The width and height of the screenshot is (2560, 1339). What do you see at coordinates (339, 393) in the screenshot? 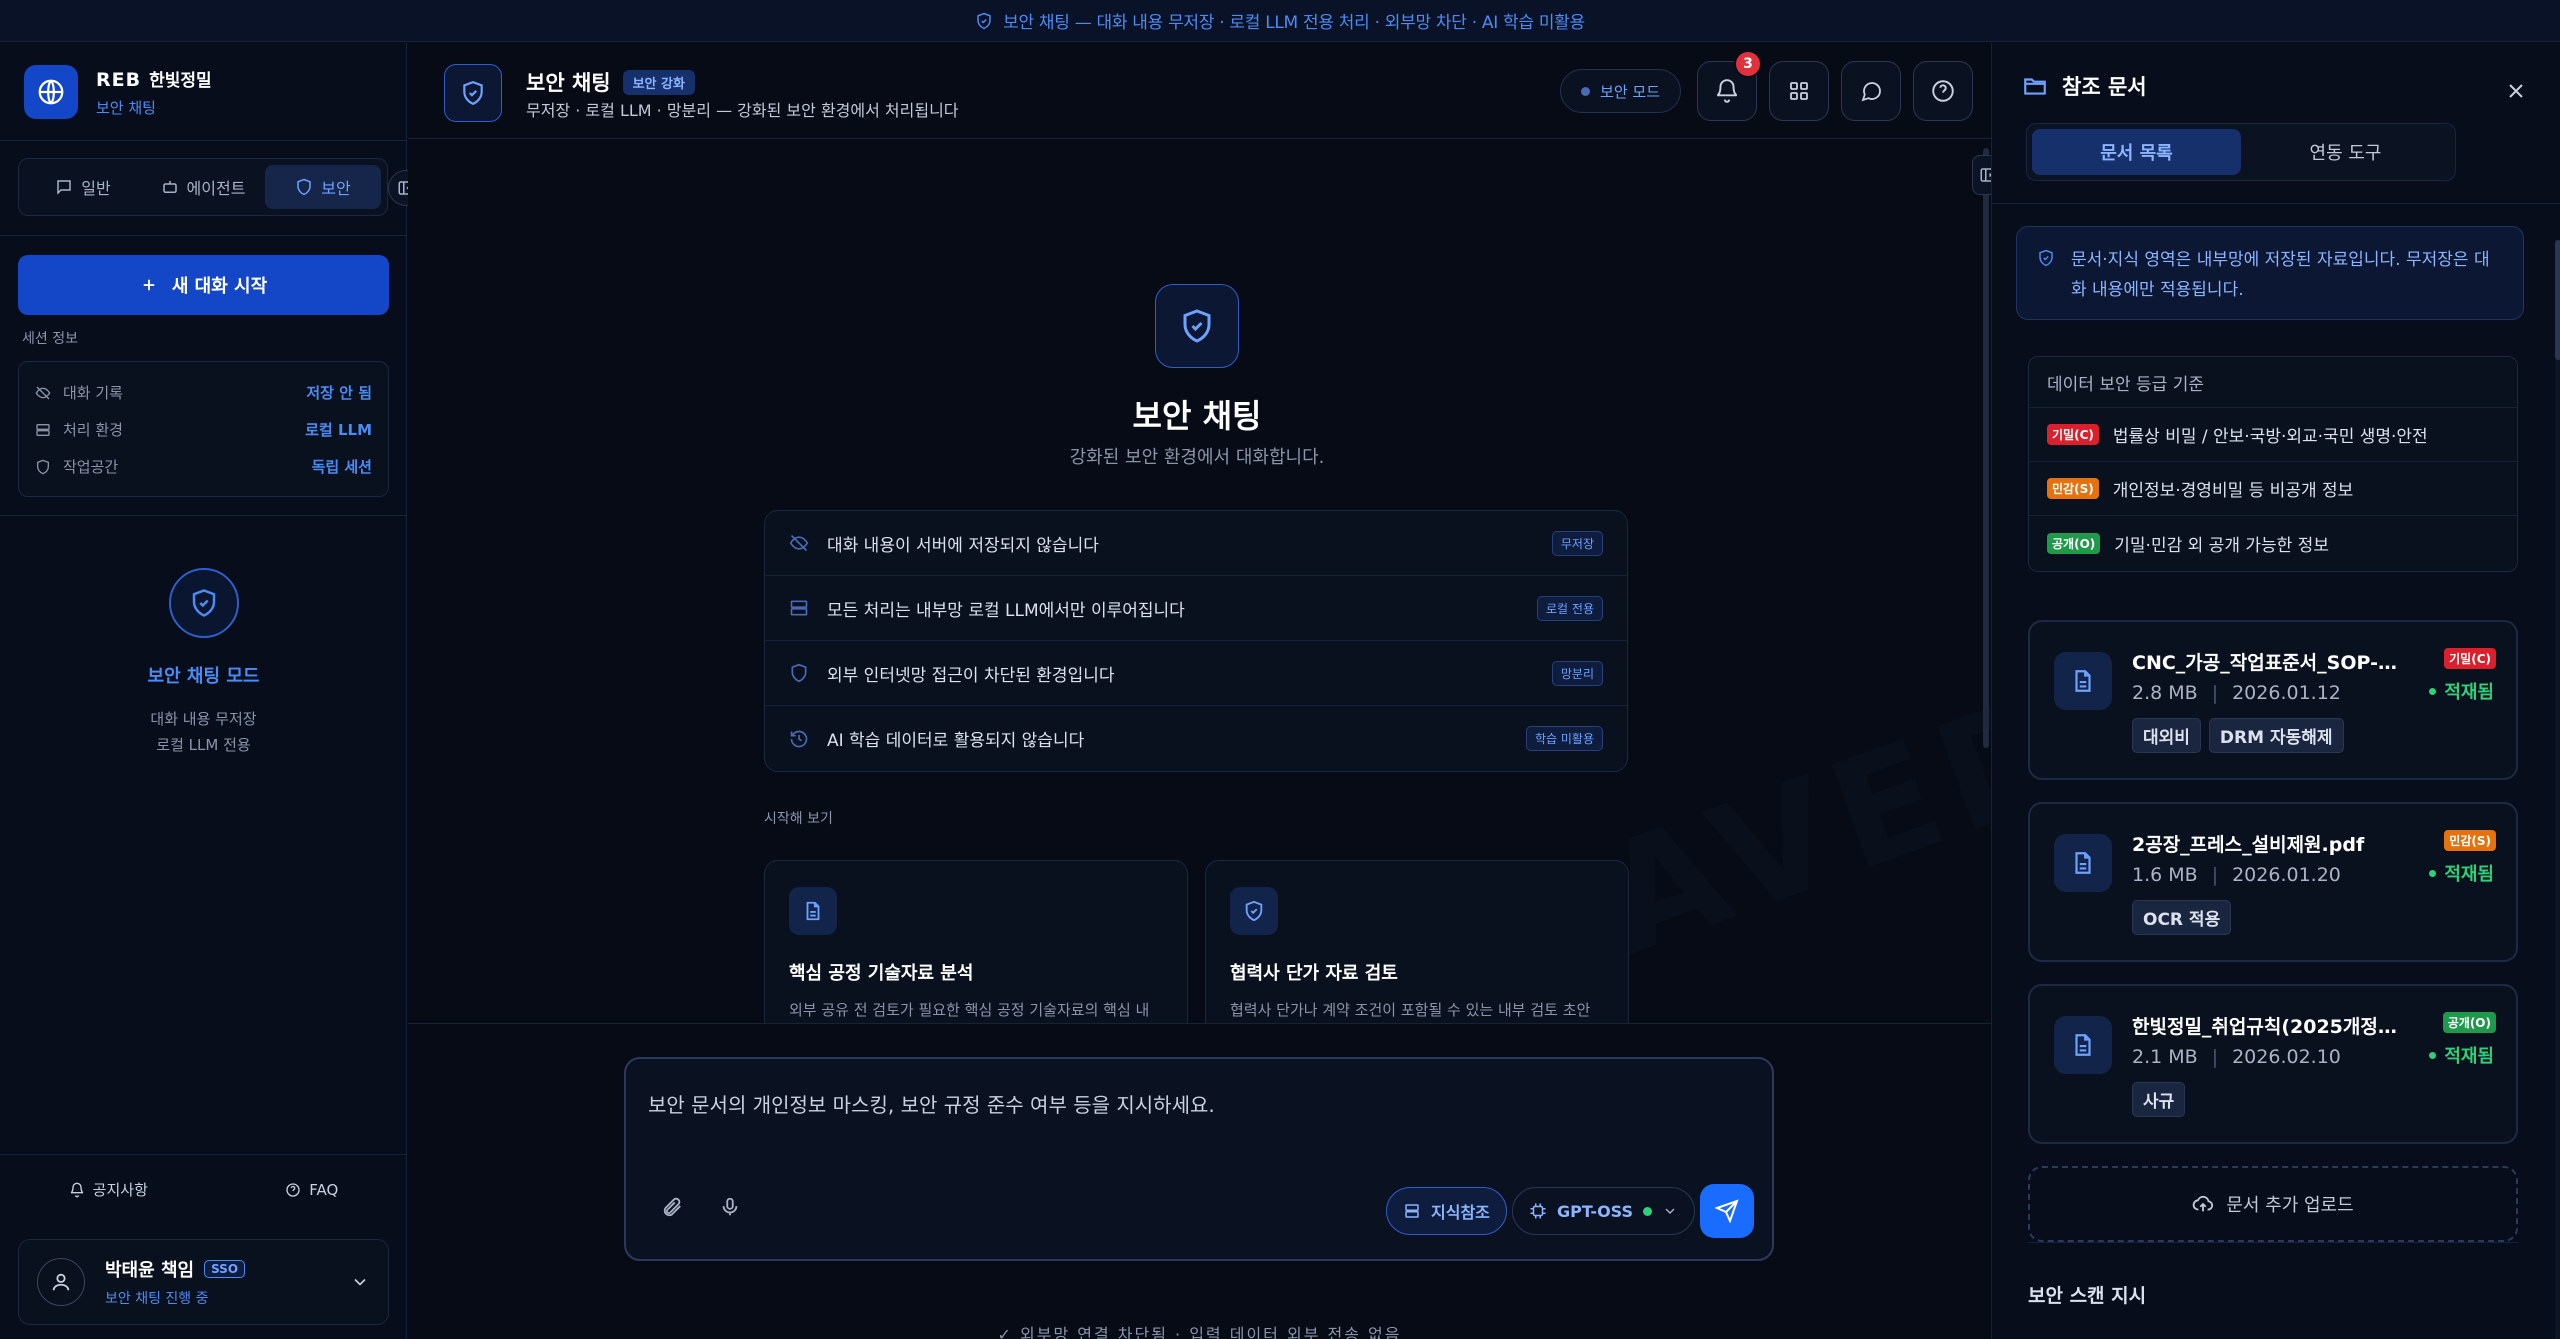
I see `session-row-value: 저장 안 됨` at bounding box center [339, 393].